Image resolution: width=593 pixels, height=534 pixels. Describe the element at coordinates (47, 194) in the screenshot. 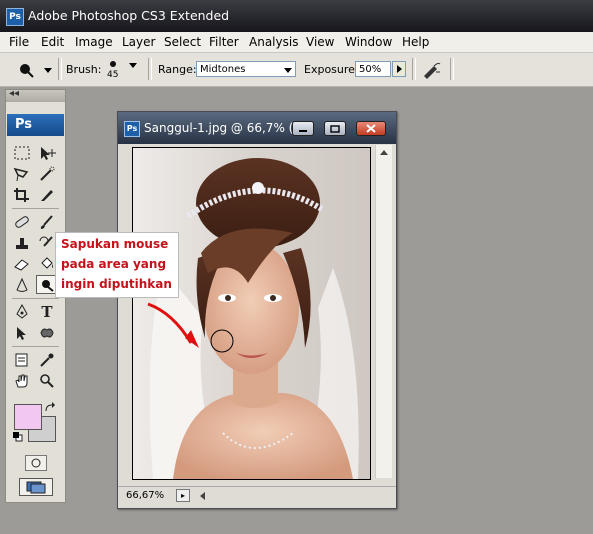

I see `slice-tool-icon` at that location.